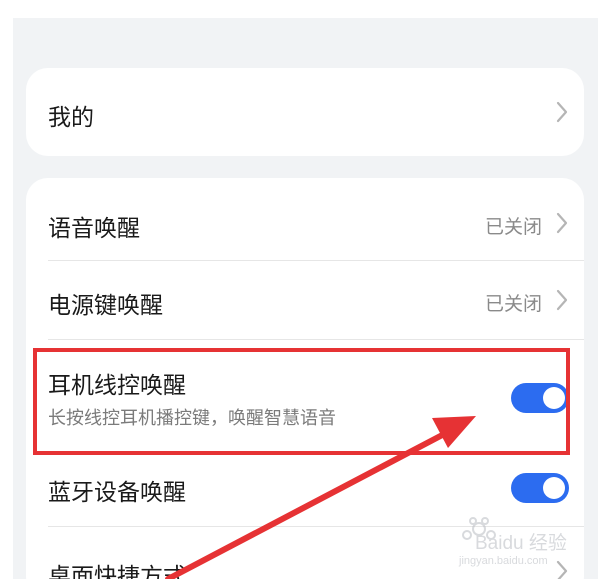 The image size is (598, 579). What do you see at coordinates (105, 306) in the screenshot?
I see `power-key-wake-label: 电源键唤醒` at bounding box center [105, 306].